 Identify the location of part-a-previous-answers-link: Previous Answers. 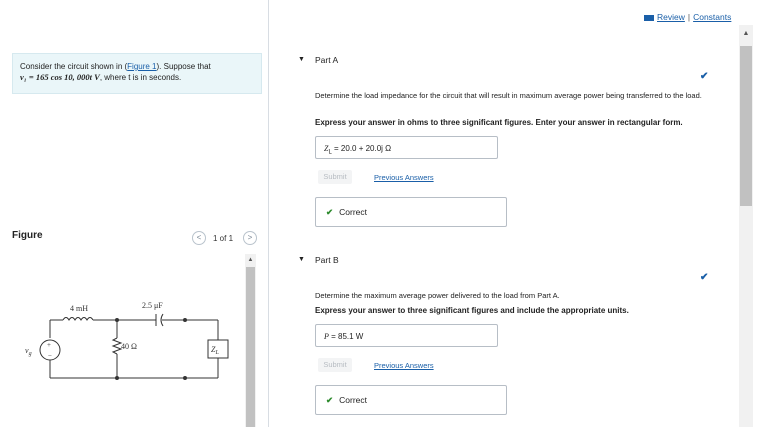
(404, 177).